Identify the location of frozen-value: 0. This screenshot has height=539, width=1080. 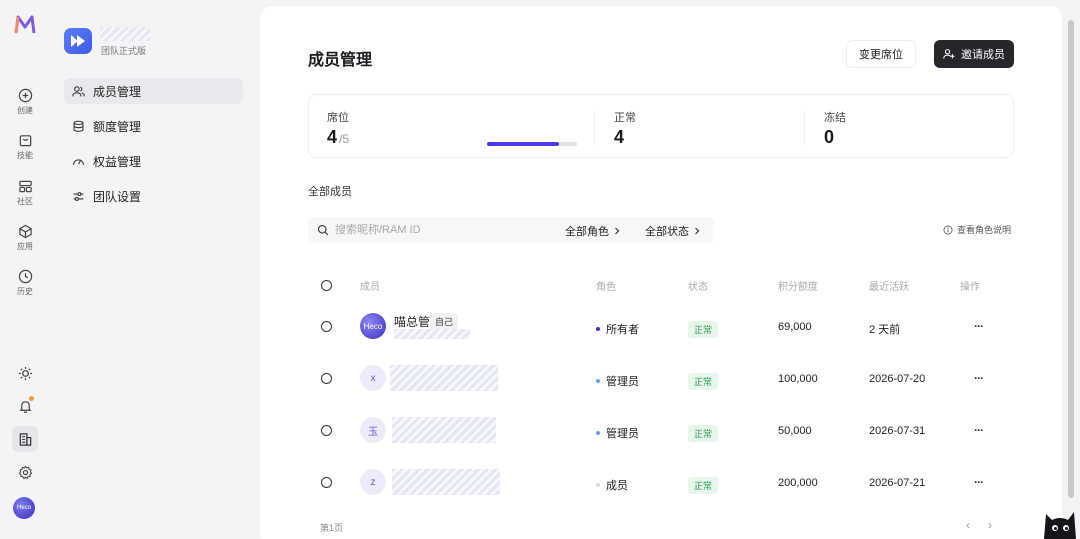
(829, 137).